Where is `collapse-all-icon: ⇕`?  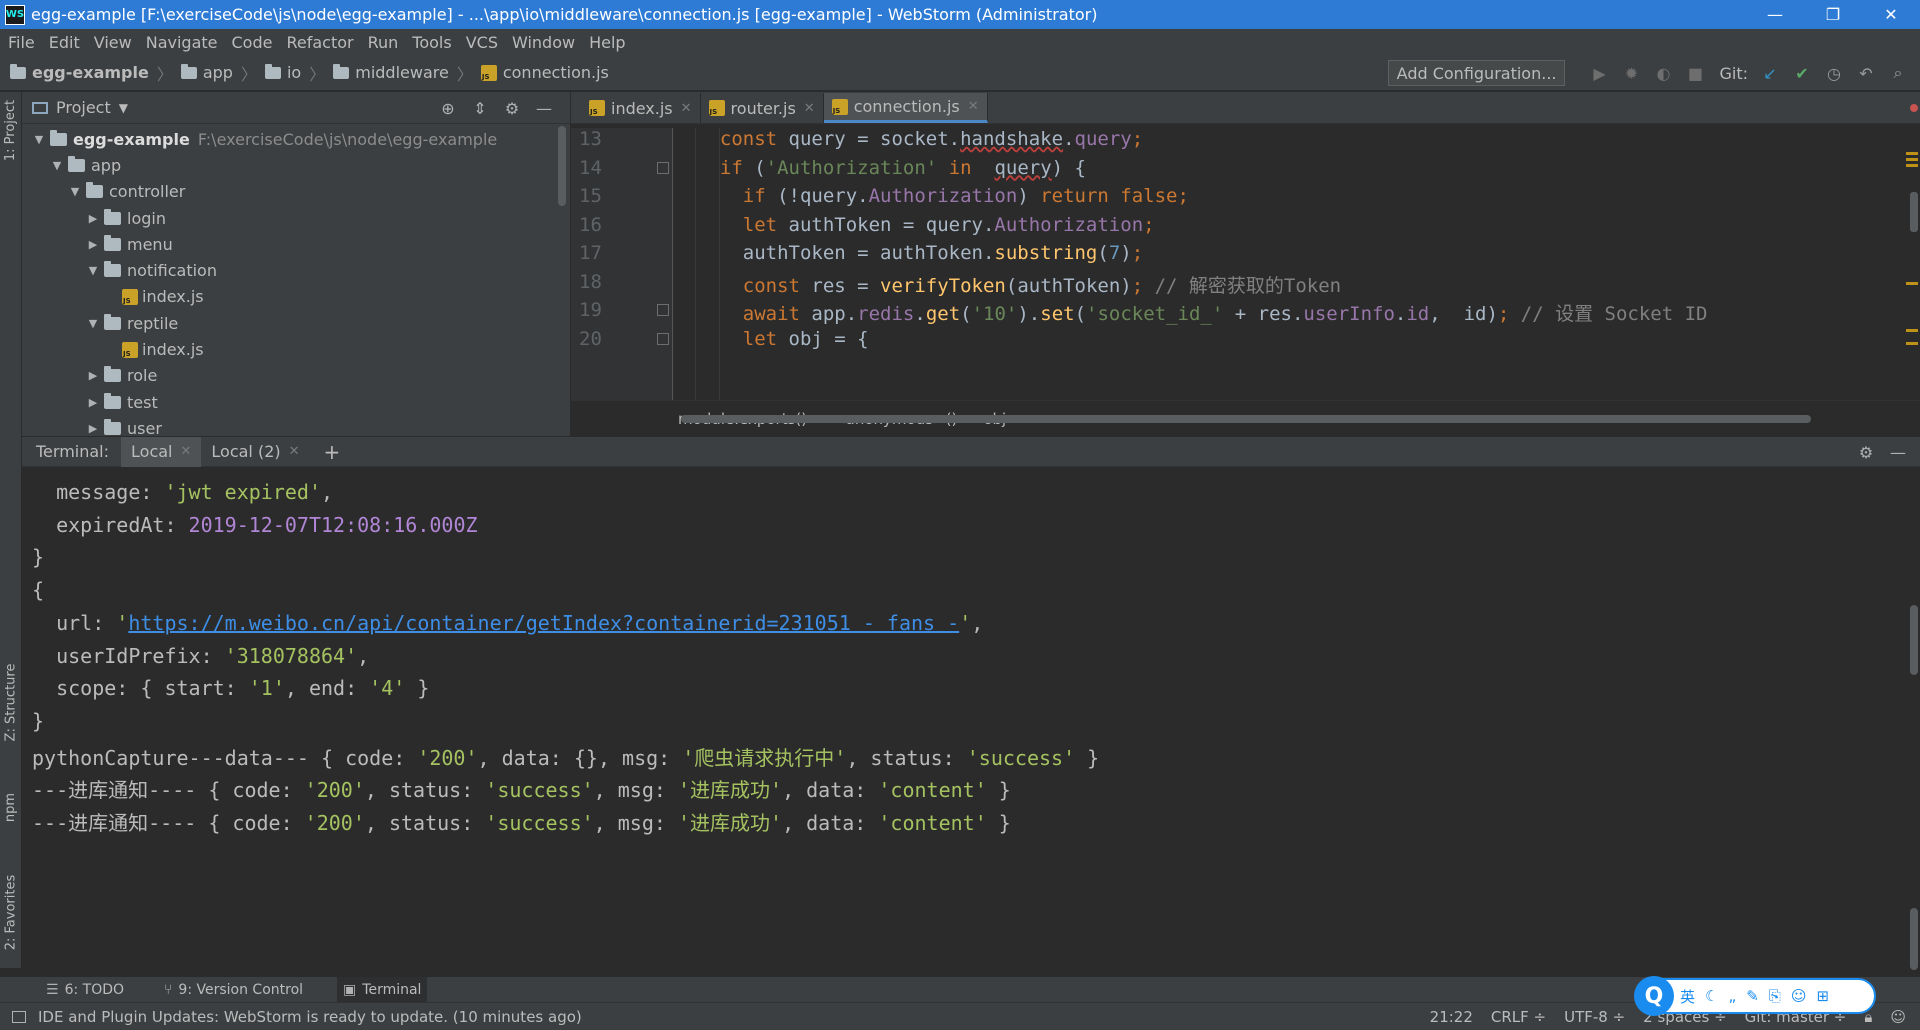
collapse-all-icon: ⇕ is located at coordinates (480, 108).